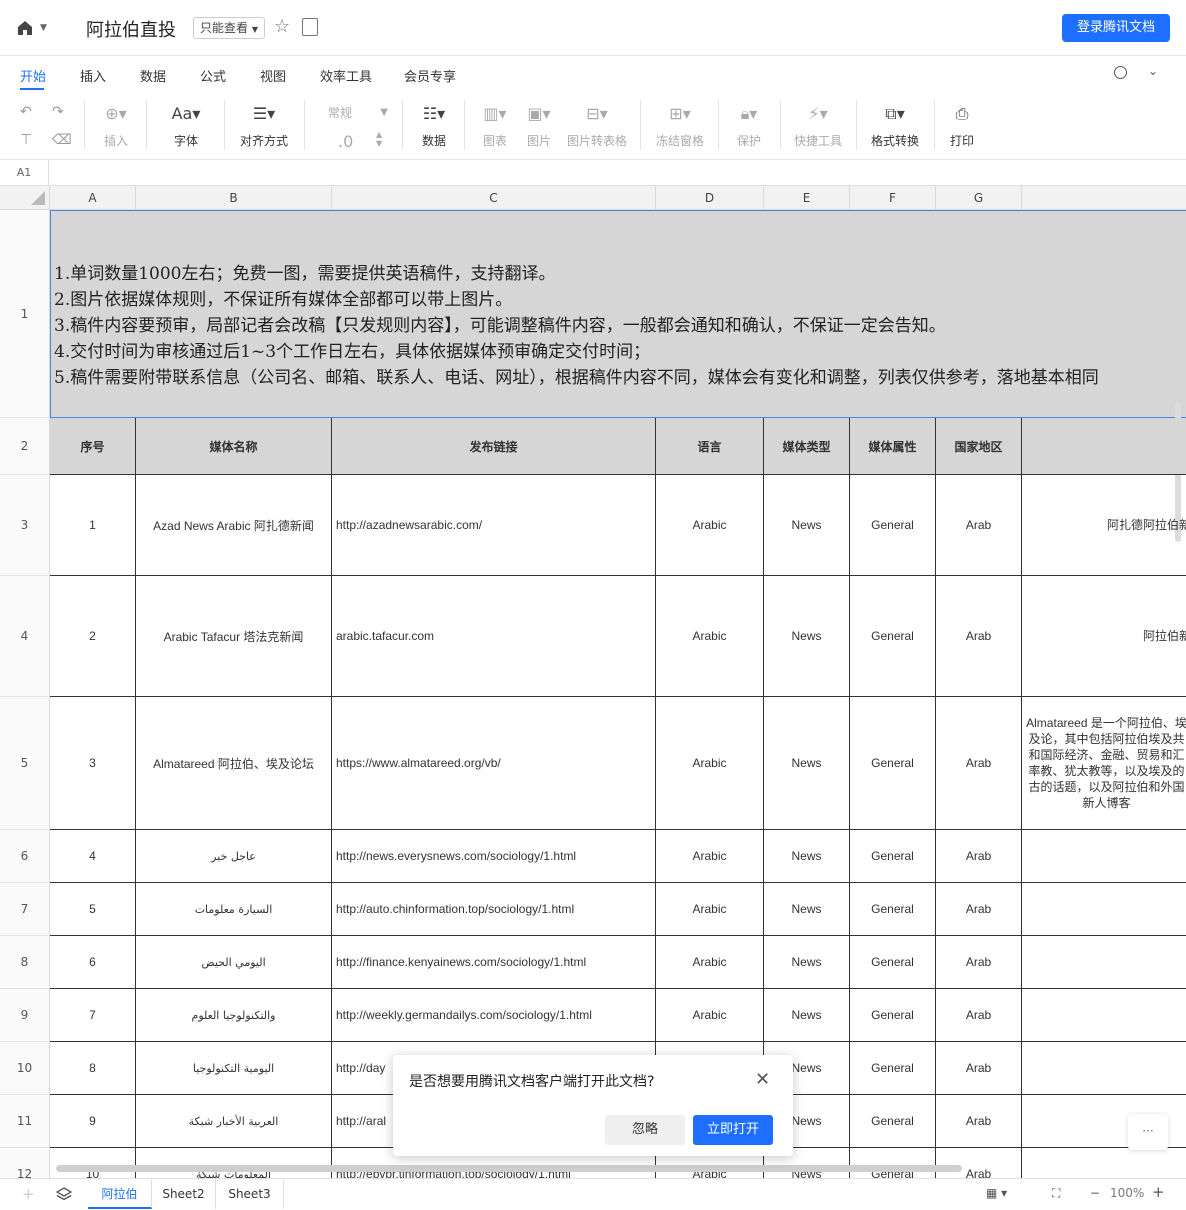  What do you see at coordinates (93, 636) in the screenshot?
I see `cell-index: 2` at bounding box center [93, 636].